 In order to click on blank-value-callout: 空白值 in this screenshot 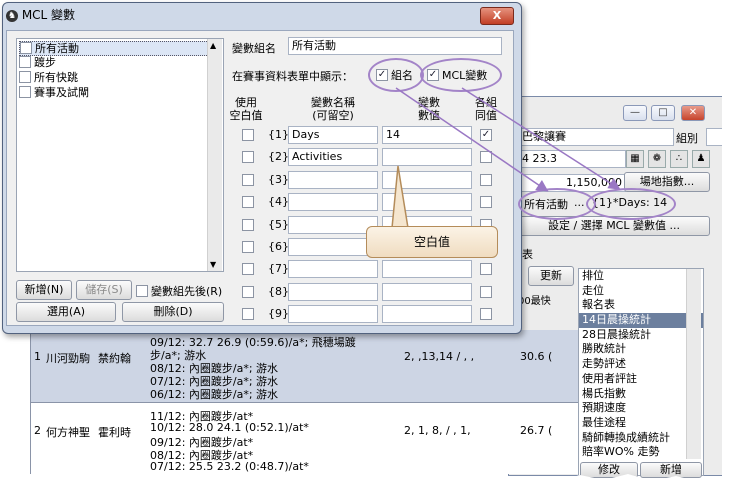, I will do `click(432, 242)`.